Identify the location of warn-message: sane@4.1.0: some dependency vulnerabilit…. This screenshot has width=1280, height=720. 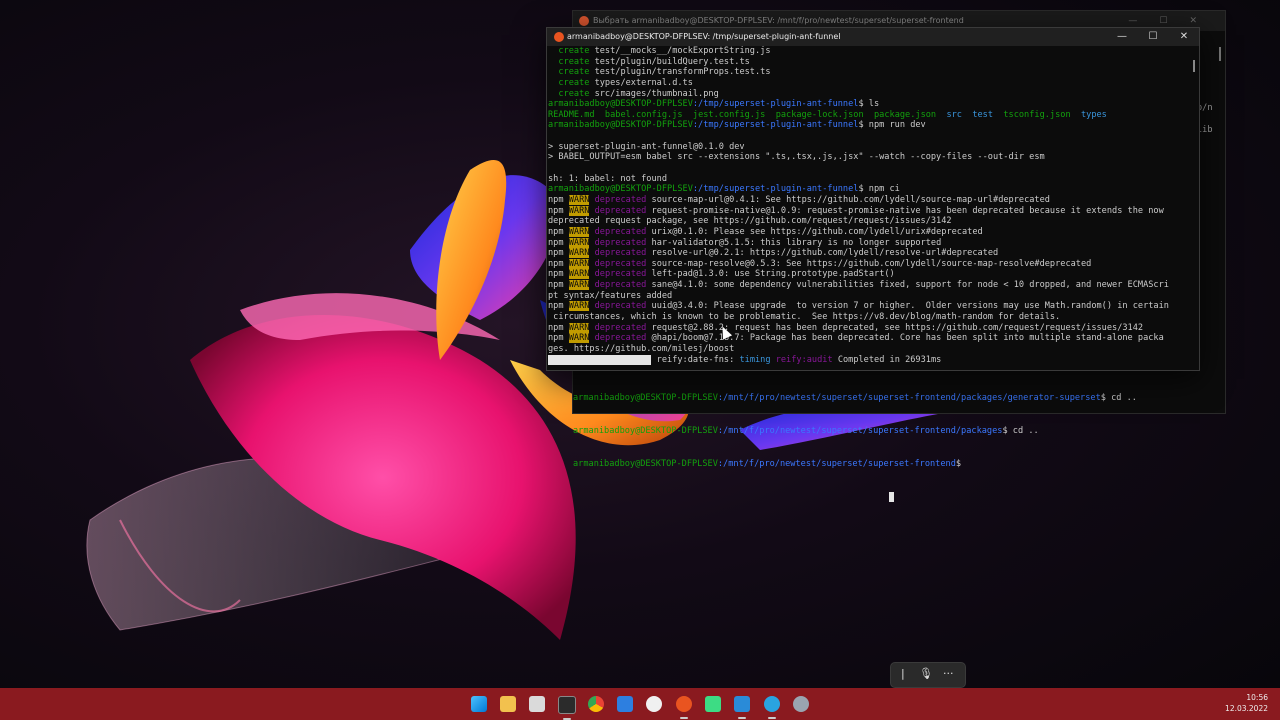
(910, 285).